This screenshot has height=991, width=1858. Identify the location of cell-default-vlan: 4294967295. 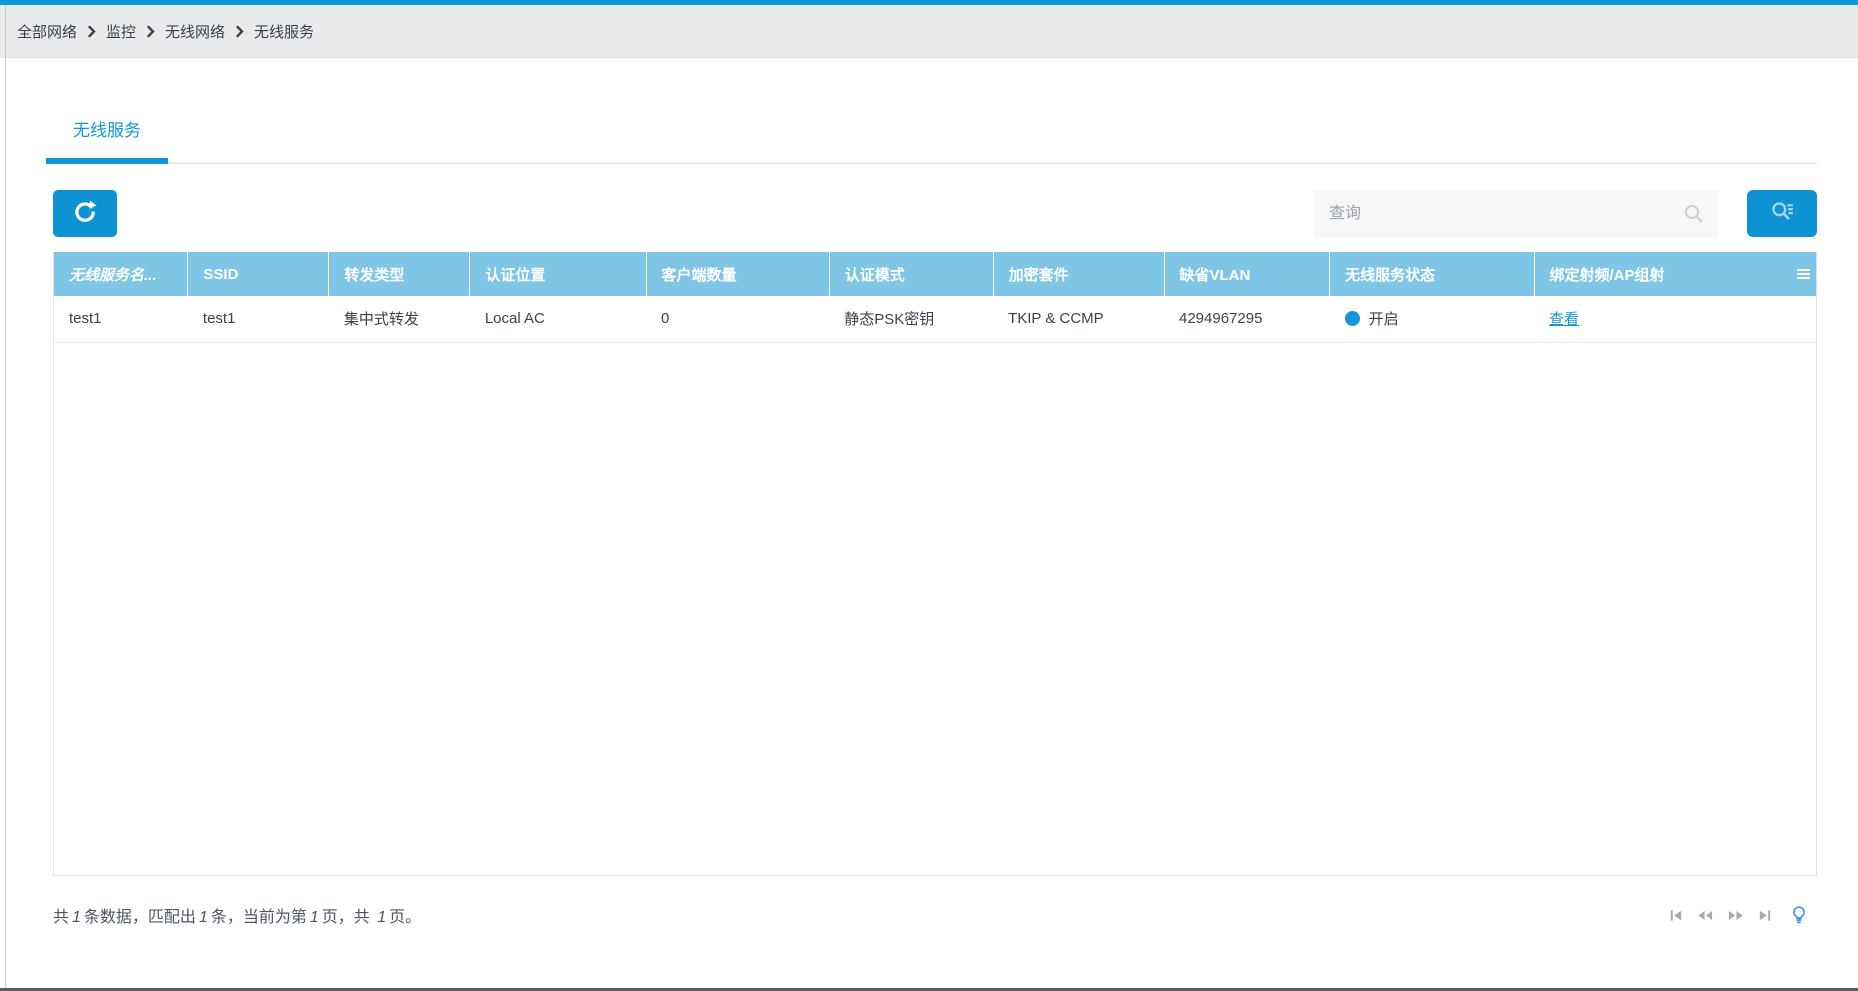
(1247, 319).